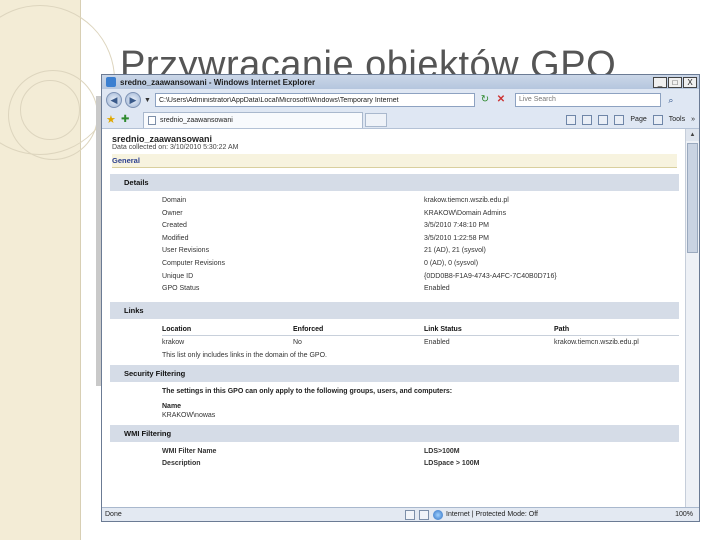  I want to click on refresh-icon: ↻, so click(485, 100).